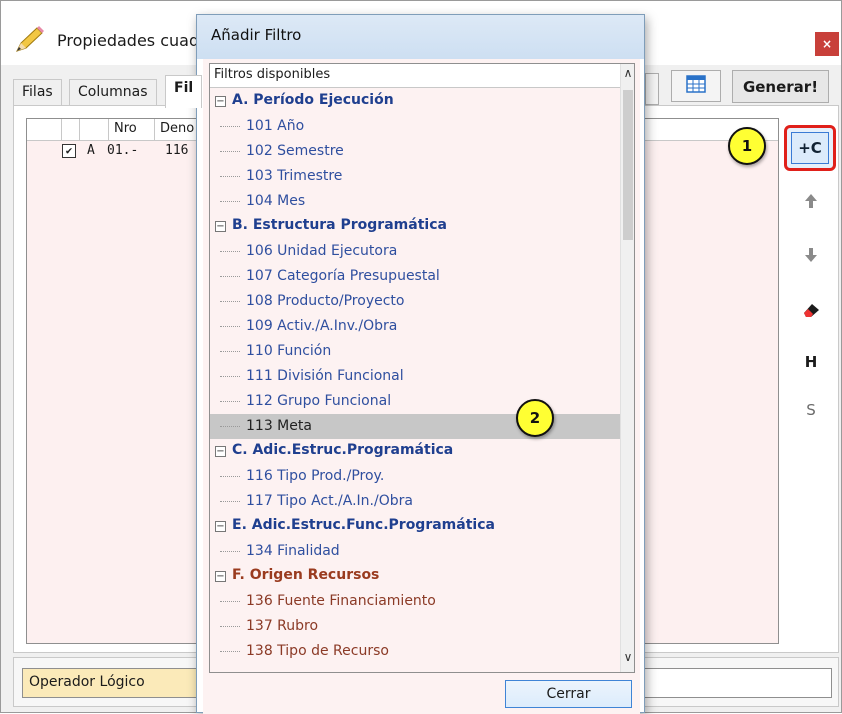  I want to click on tree-item: 112 Grupo Funcional, so click(415, 401).